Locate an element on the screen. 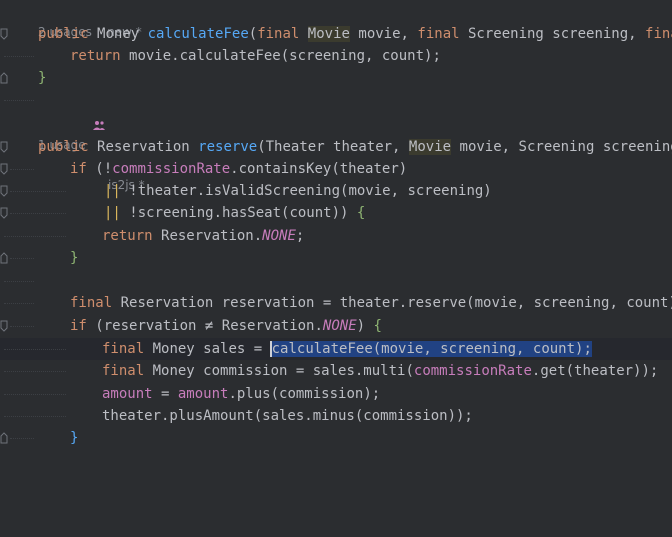 This screenshot has height=537, width=672. code-line-11: if (reservation ≠ Reservation.NONE) { is located at coordinates (336, 326).